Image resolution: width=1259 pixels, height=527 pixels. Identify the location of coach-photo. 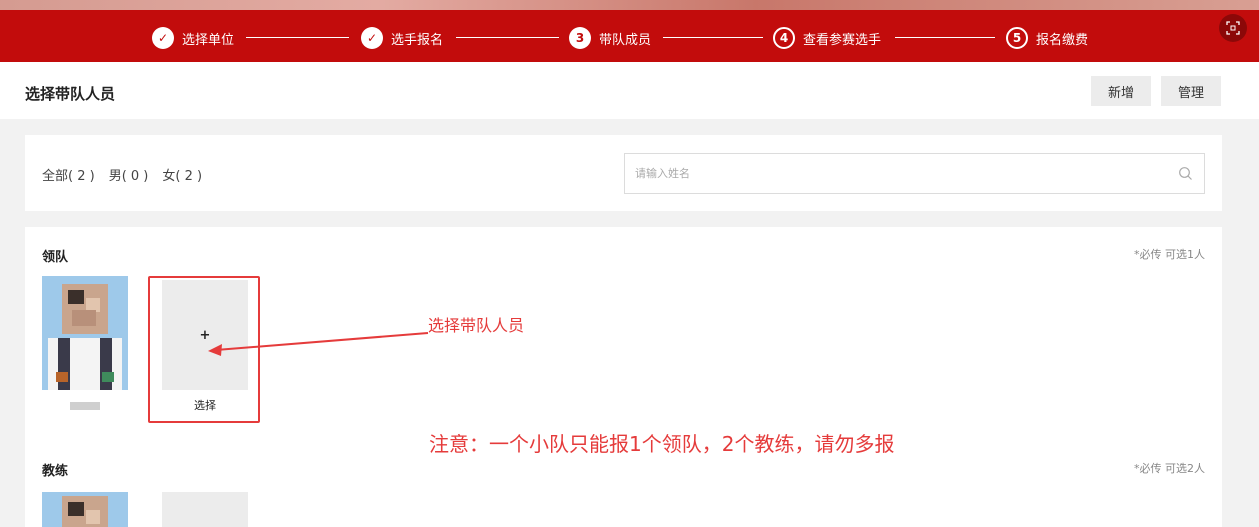
(85, 509).